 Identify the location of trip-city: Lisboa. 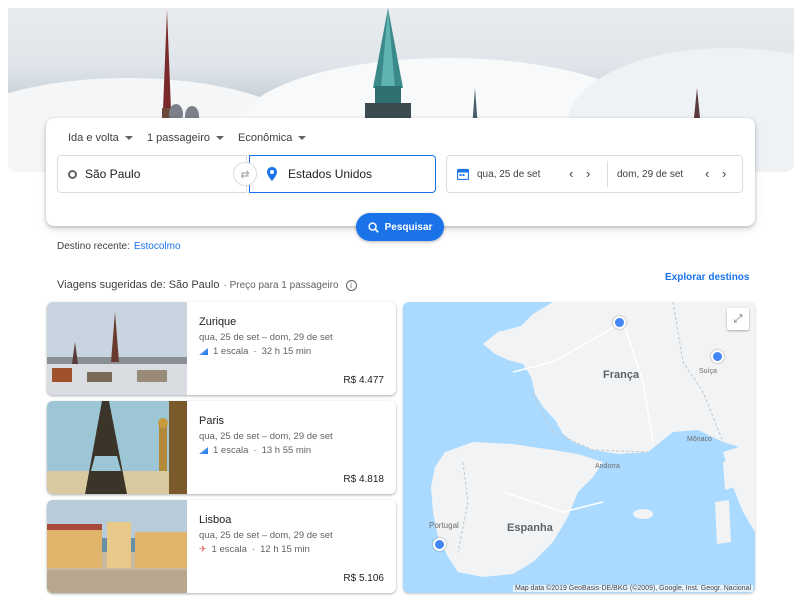
(215, 520).